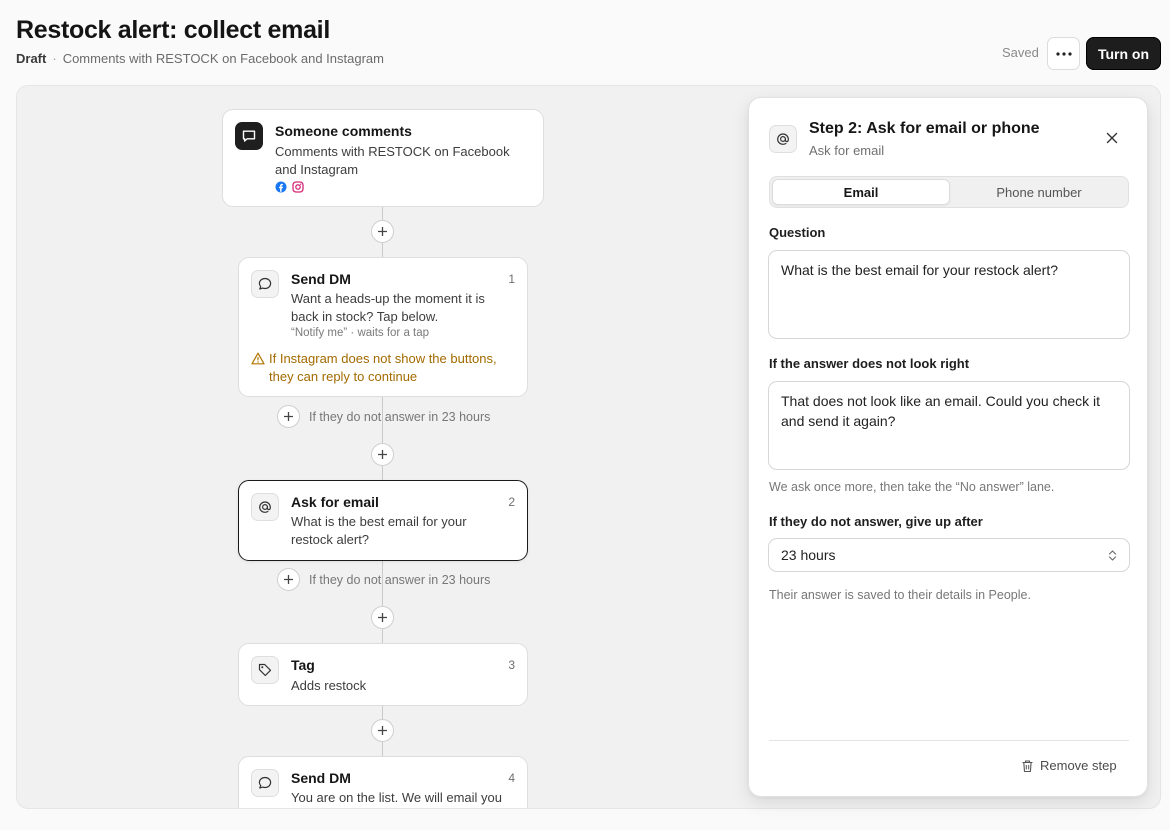  What do you see at coordinates (511, 502) in the screenshot?
I see `step-number: 2` at bounding box center [511, 502].